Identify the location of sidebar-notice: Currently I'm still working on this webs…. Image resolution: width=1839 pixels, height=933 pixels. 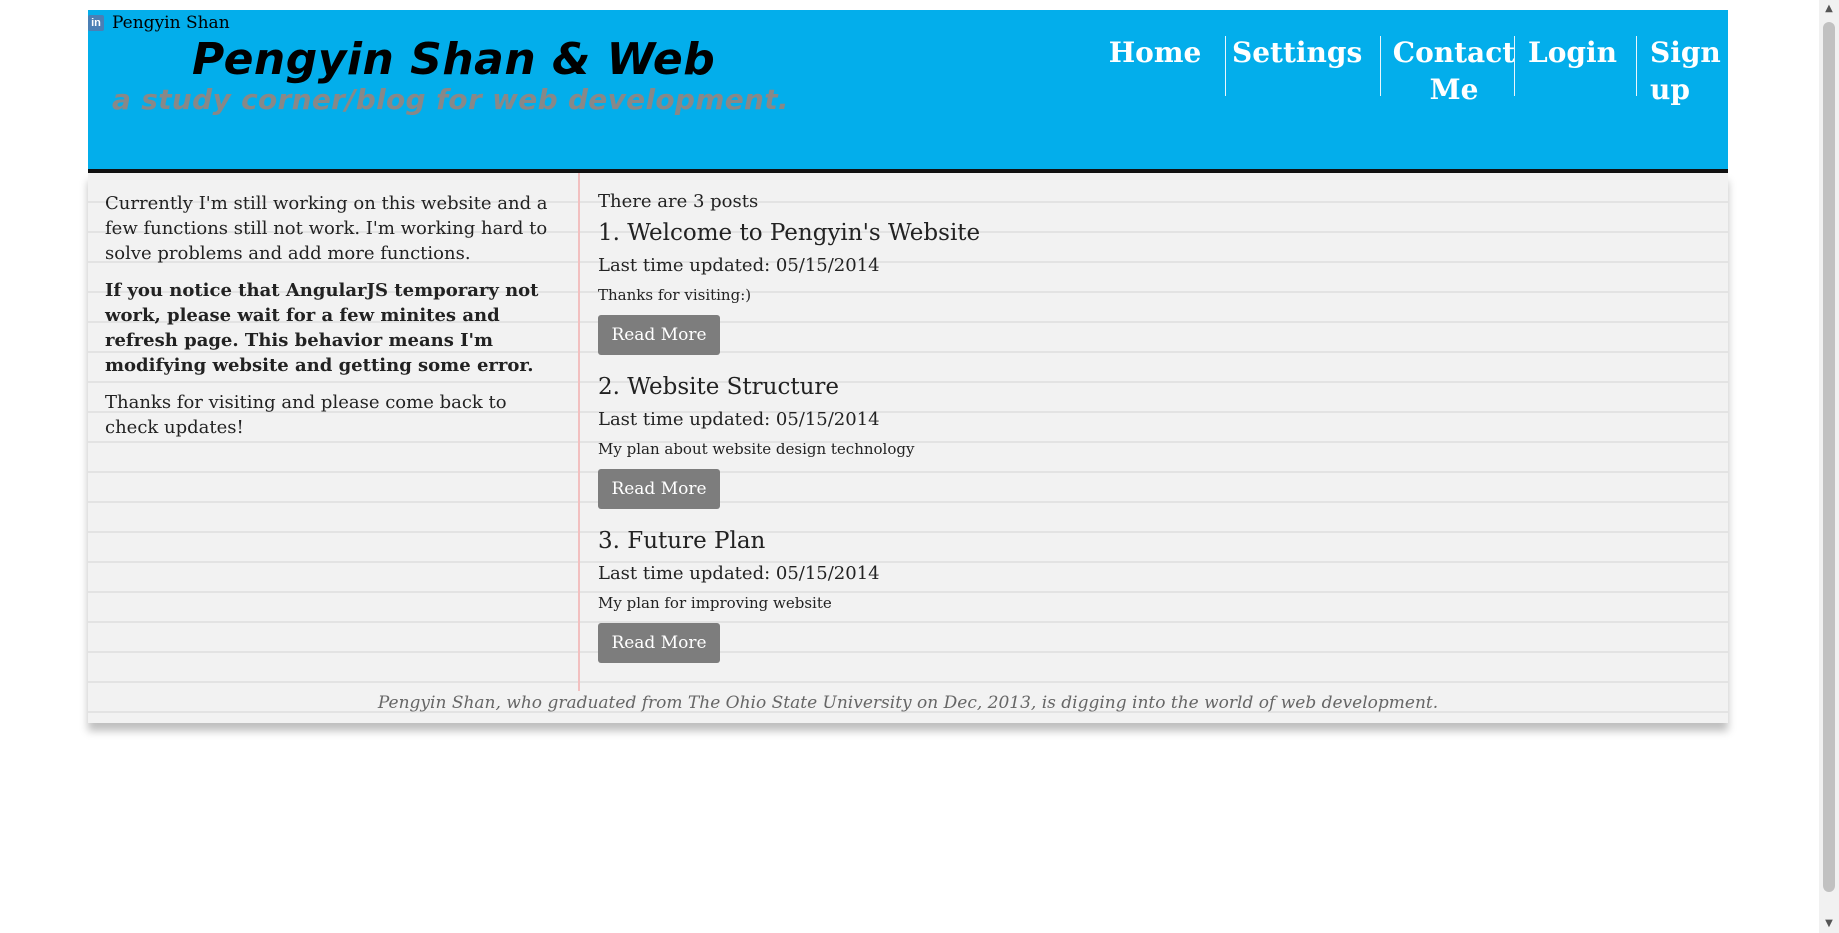
(326, 228).